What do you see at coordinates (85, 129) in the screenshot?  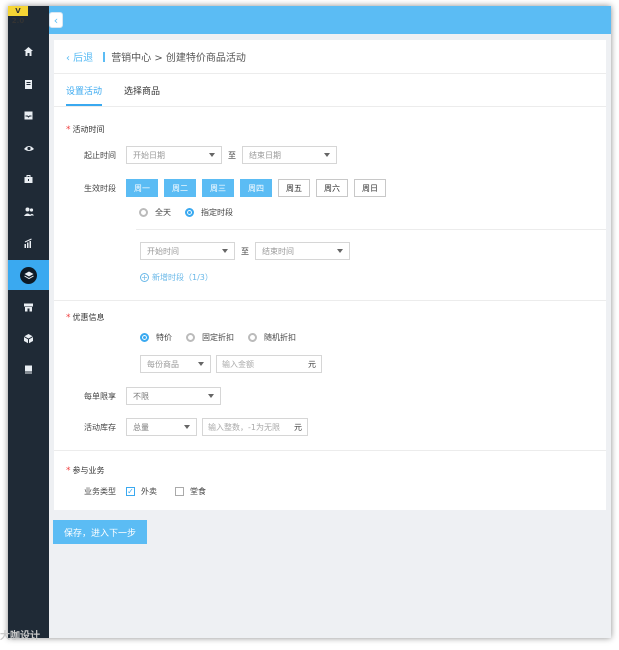 I see `activity-time-title: * 活动时间` at bounding box center [85, 129].